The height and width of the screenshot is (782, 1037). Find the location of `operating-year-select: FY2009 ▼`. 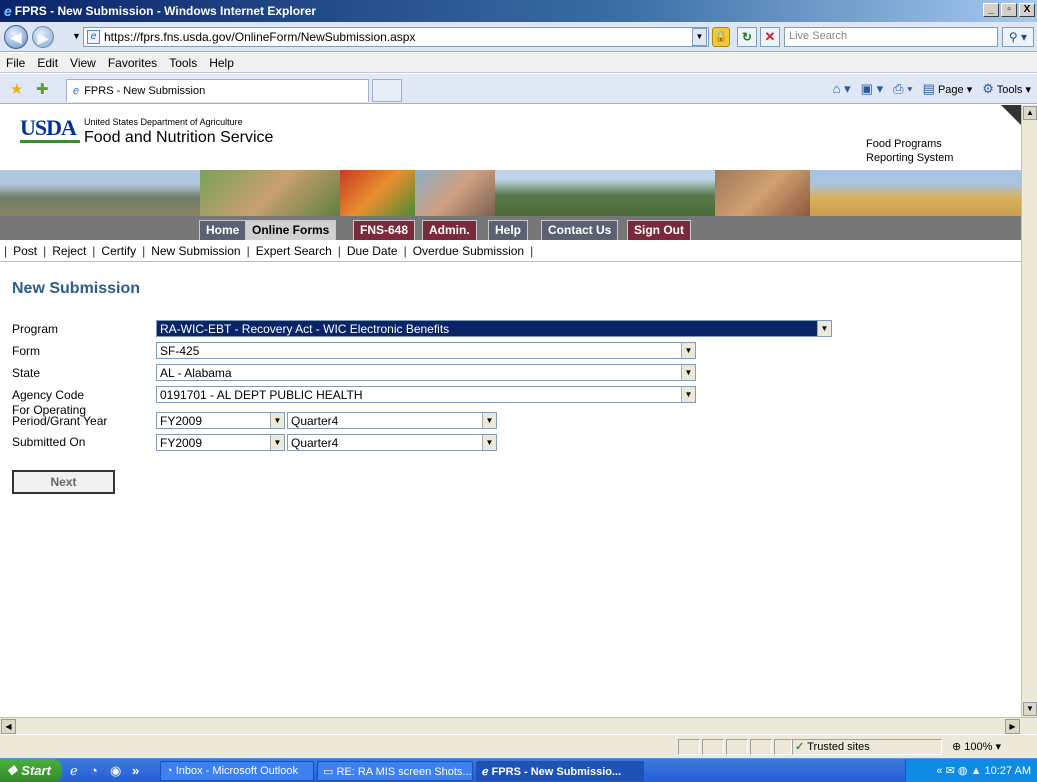

operating-year-select: FY2009 ▼ is located at coordinates (220, 420).